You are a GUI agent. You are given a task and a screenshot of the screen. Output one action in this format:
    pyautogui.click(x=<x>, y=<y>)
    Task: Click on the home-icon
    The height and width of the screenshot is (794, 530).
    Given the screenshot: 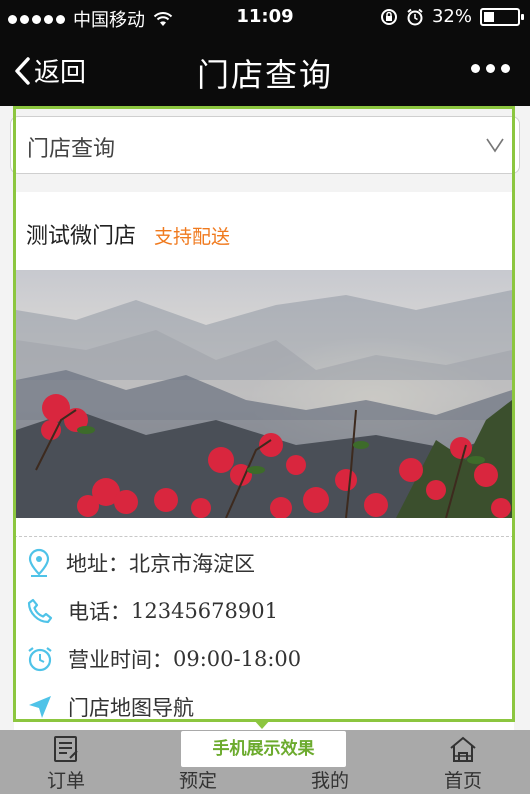 What is the action you would take?
    pyautogui.click(x=463, y=749)
    